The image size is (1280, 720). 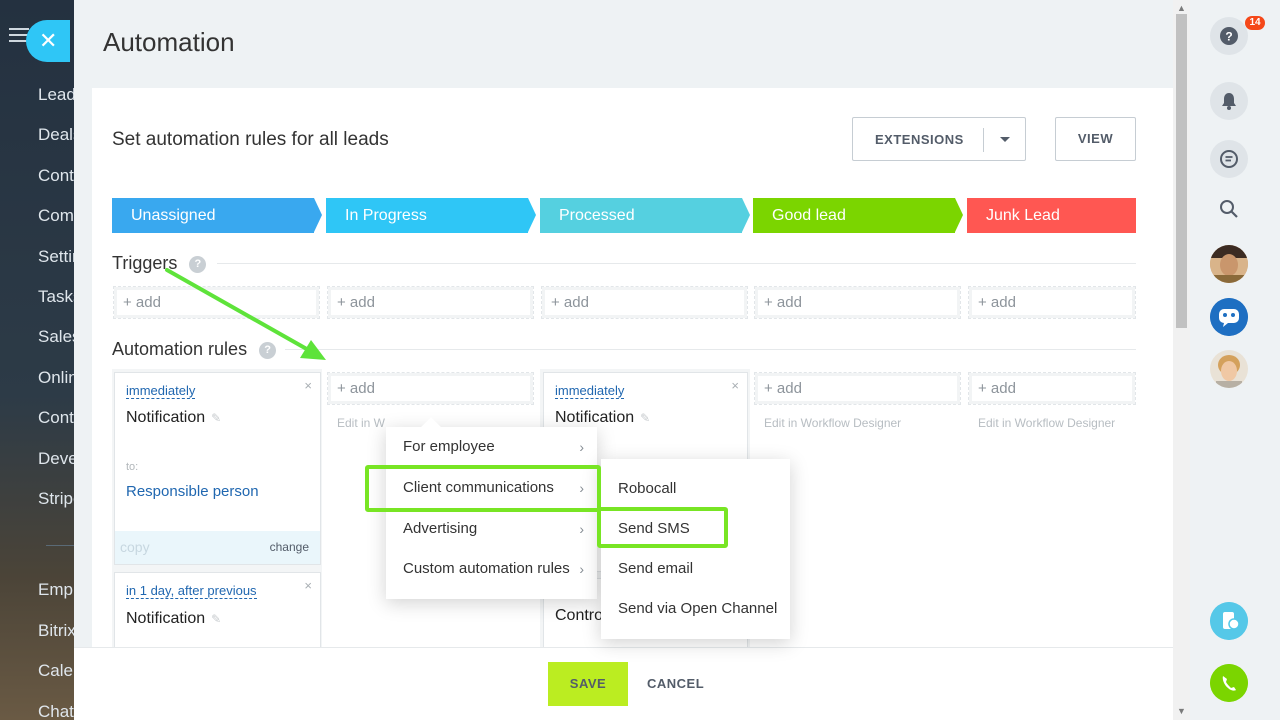 I want to click on nav-item-contacts: Contacts, so click(x=56, y=176).